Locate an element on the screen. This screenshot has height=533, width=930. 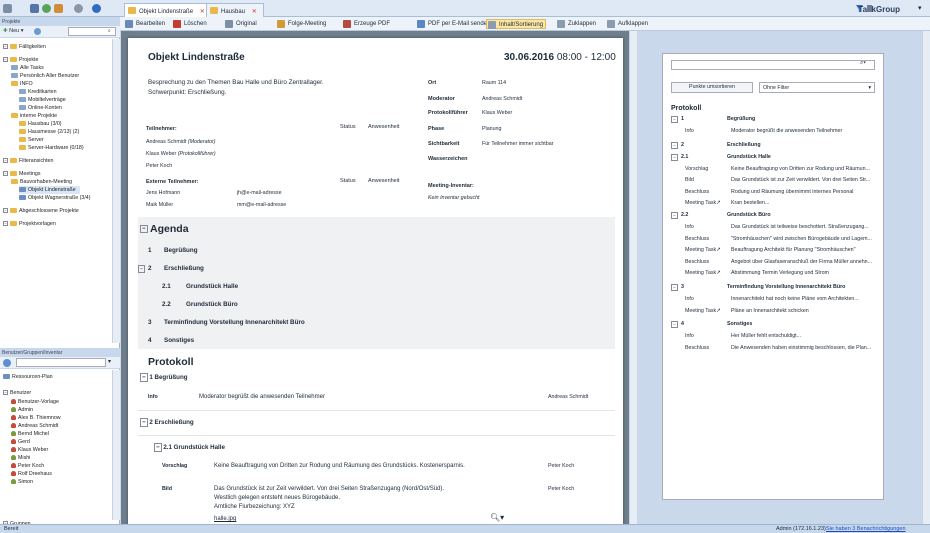
content-sort-button: Inhalt/Sortierung is located at coordinates (516, 24).